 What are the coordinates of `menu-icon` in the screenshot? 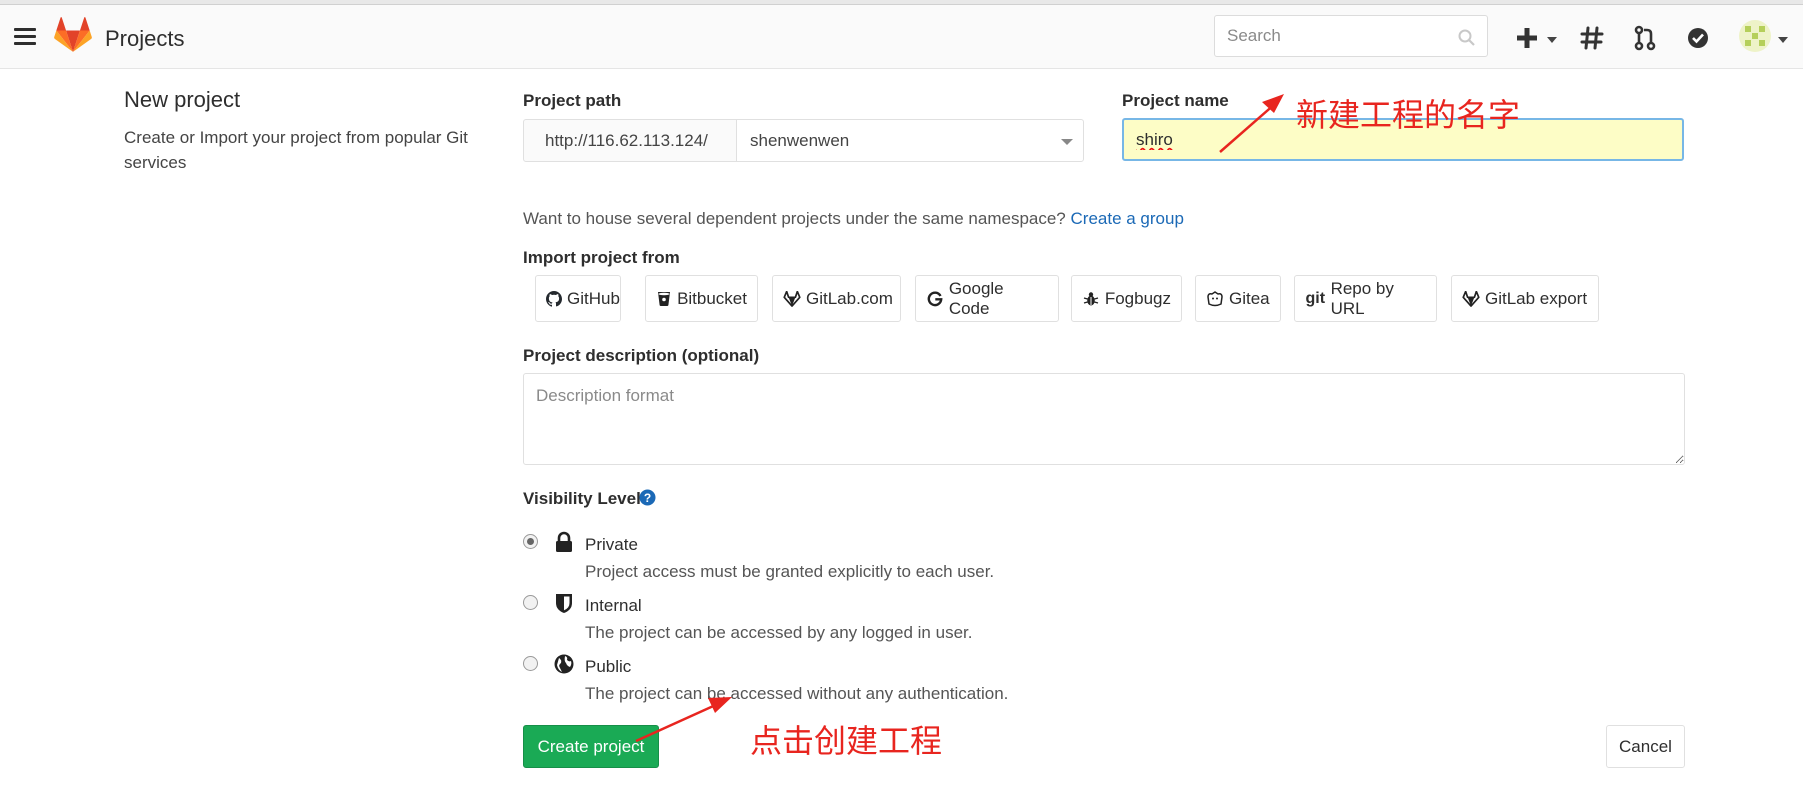 It's located at (25, 37).